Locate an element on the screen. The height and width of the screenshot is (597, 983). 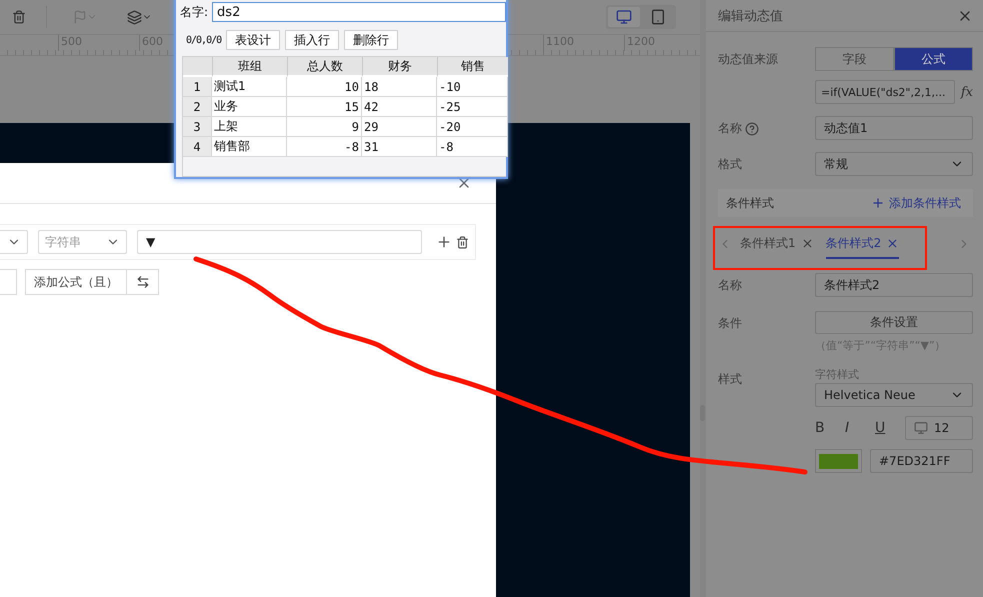
field-label: 格式 is located at coordinates (730, 164).